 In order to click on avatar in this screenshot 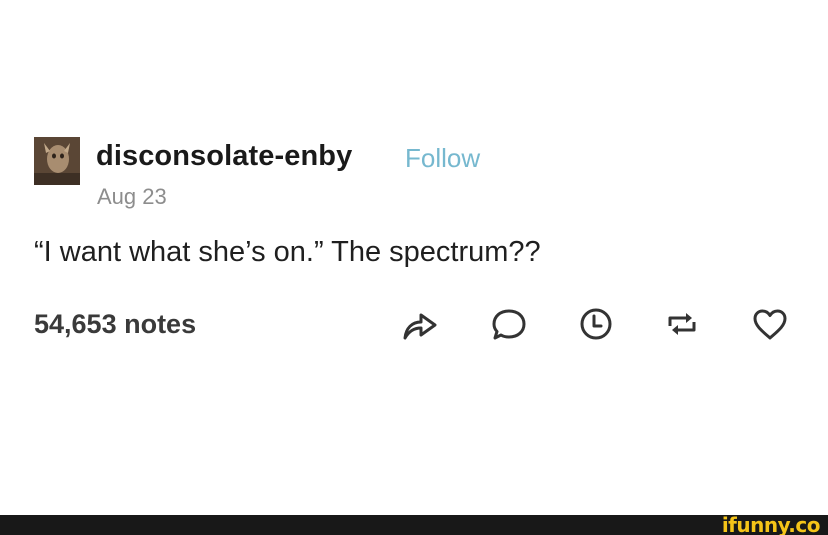, I will do `click(57, 161)`.